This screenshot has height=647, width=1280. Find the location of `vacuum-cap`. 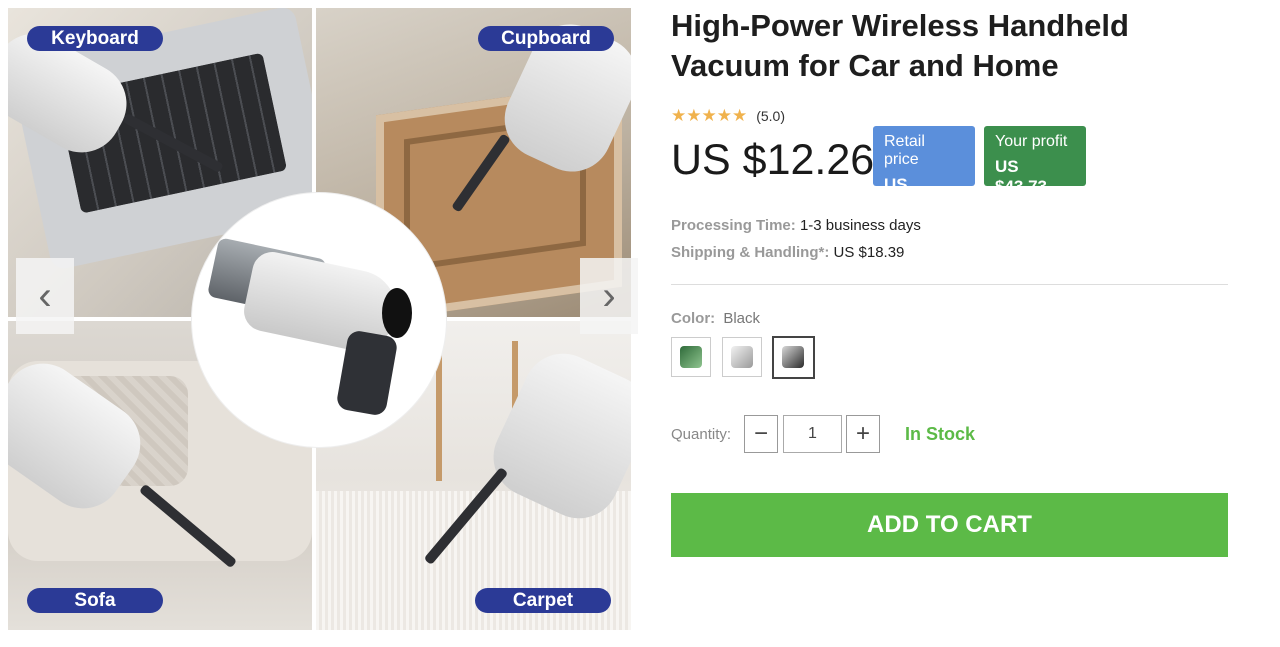

vacuum-cap is located at coordinates (397, 313).